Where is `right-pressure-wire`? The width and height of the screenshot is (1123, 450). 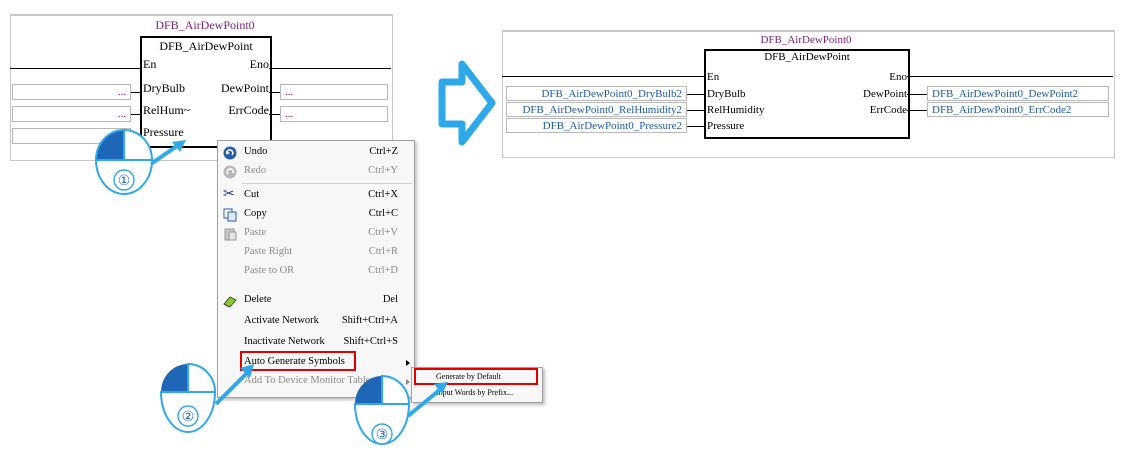 right-pressure-wire is located at coordinates (695, 126).